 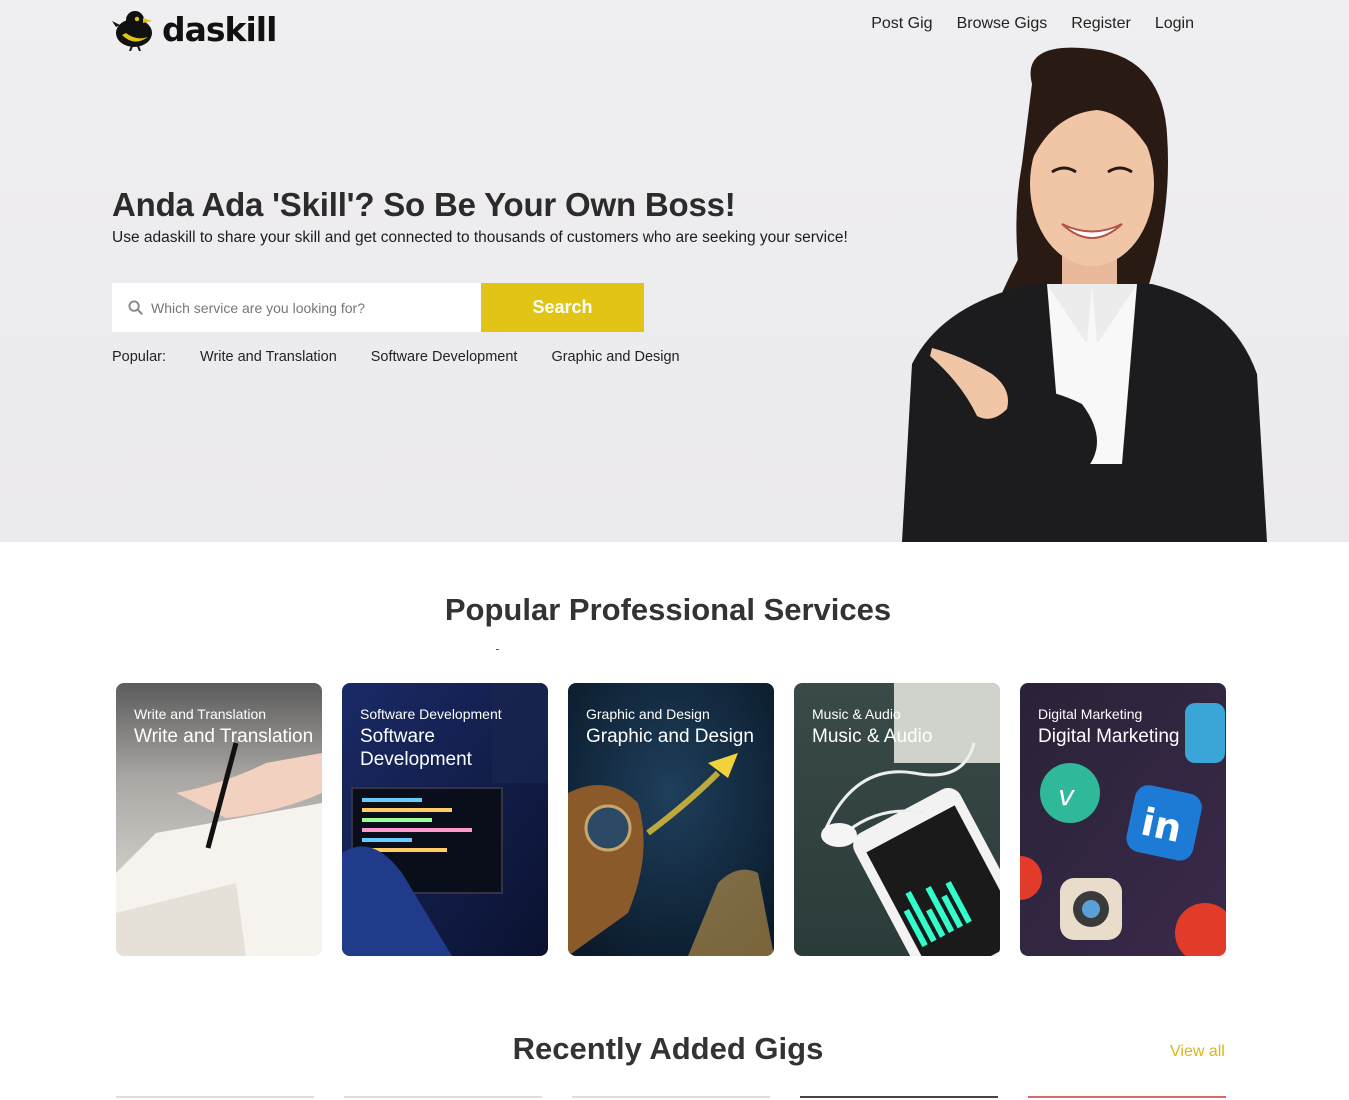 What do you see at coordinates (416, 748) in the screenshot?
I see `card-title: Software Development` at bounding box center [416, 748].